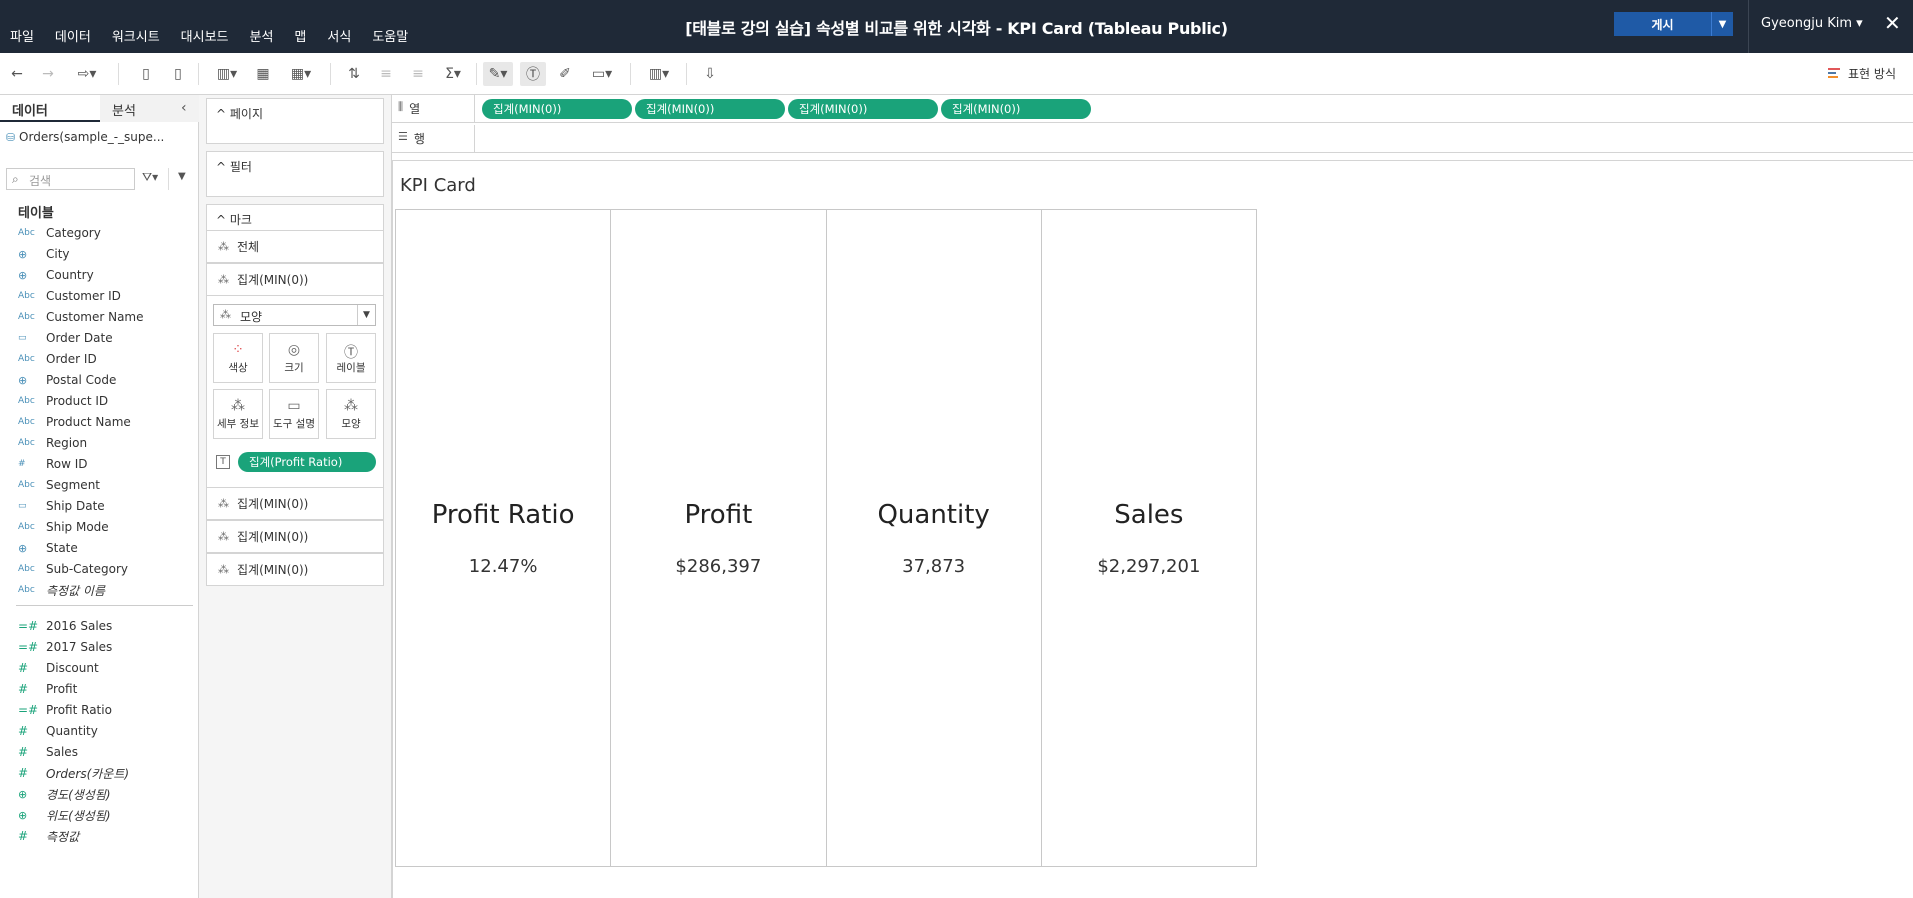 The width and height of the screenshot is (1913, 898). I want to click on undo-icon: ←, so click(17, 74).